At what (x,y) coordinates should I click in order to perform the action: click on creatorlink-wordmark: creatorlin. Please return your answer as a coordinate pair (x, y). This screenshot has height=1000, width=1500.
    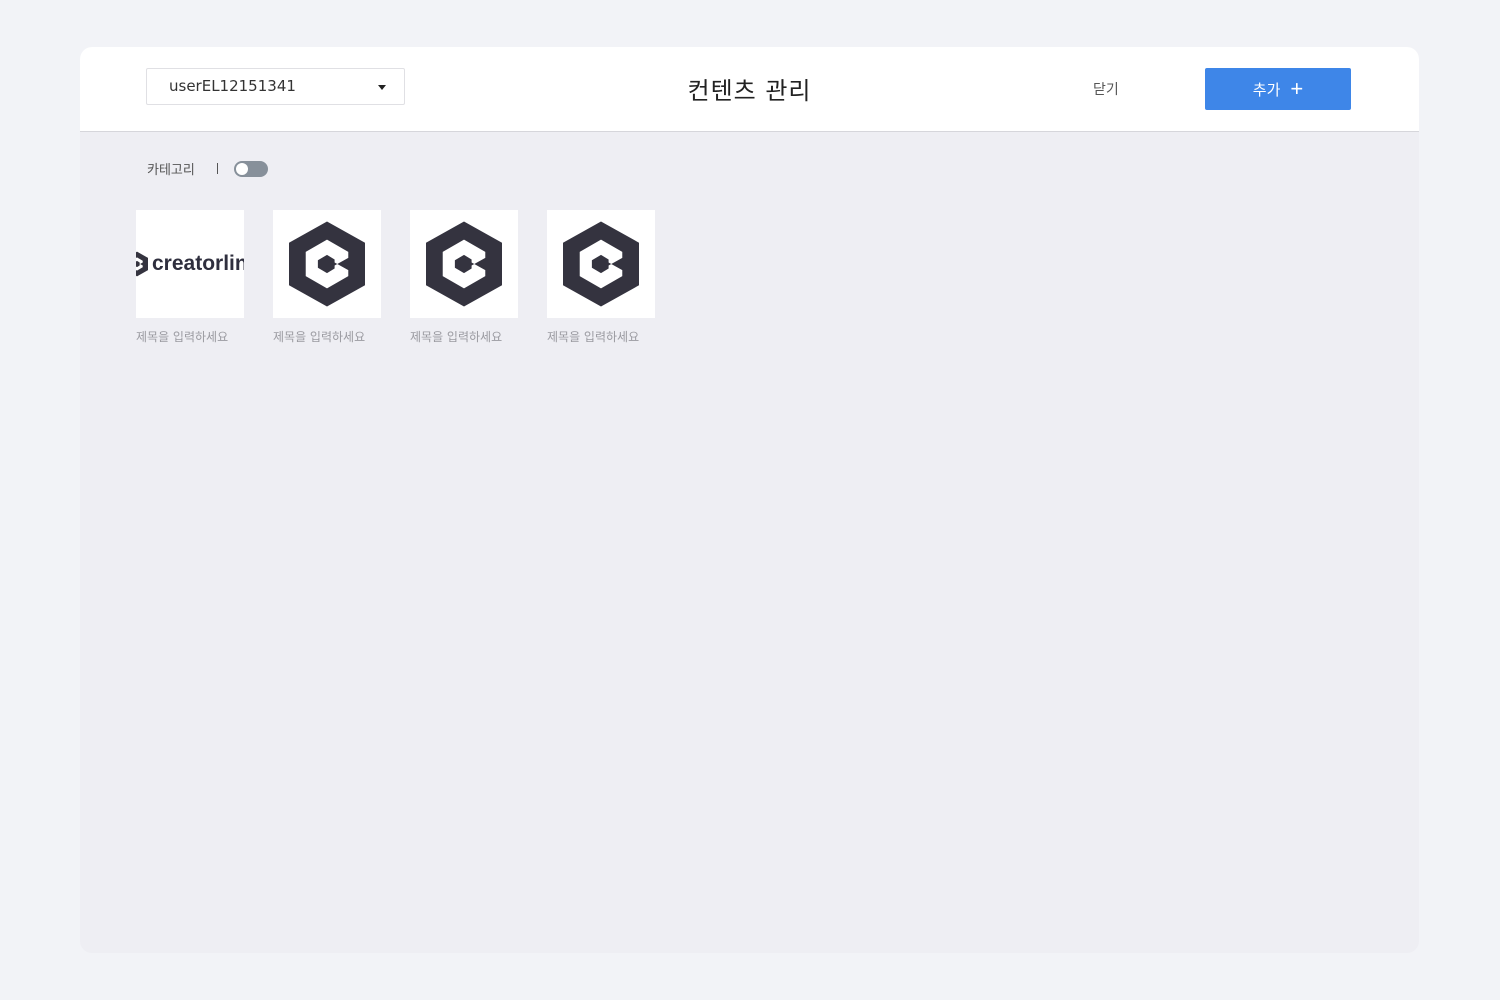
    Looking at the image, I should click on (190, 264).